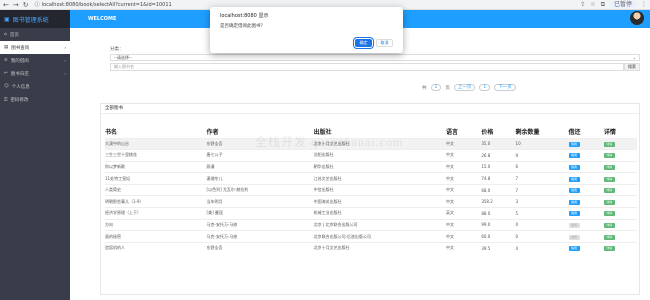 This screenshot has height=300, width=650. I want to click on forward-icon: →, so click(16, 5).